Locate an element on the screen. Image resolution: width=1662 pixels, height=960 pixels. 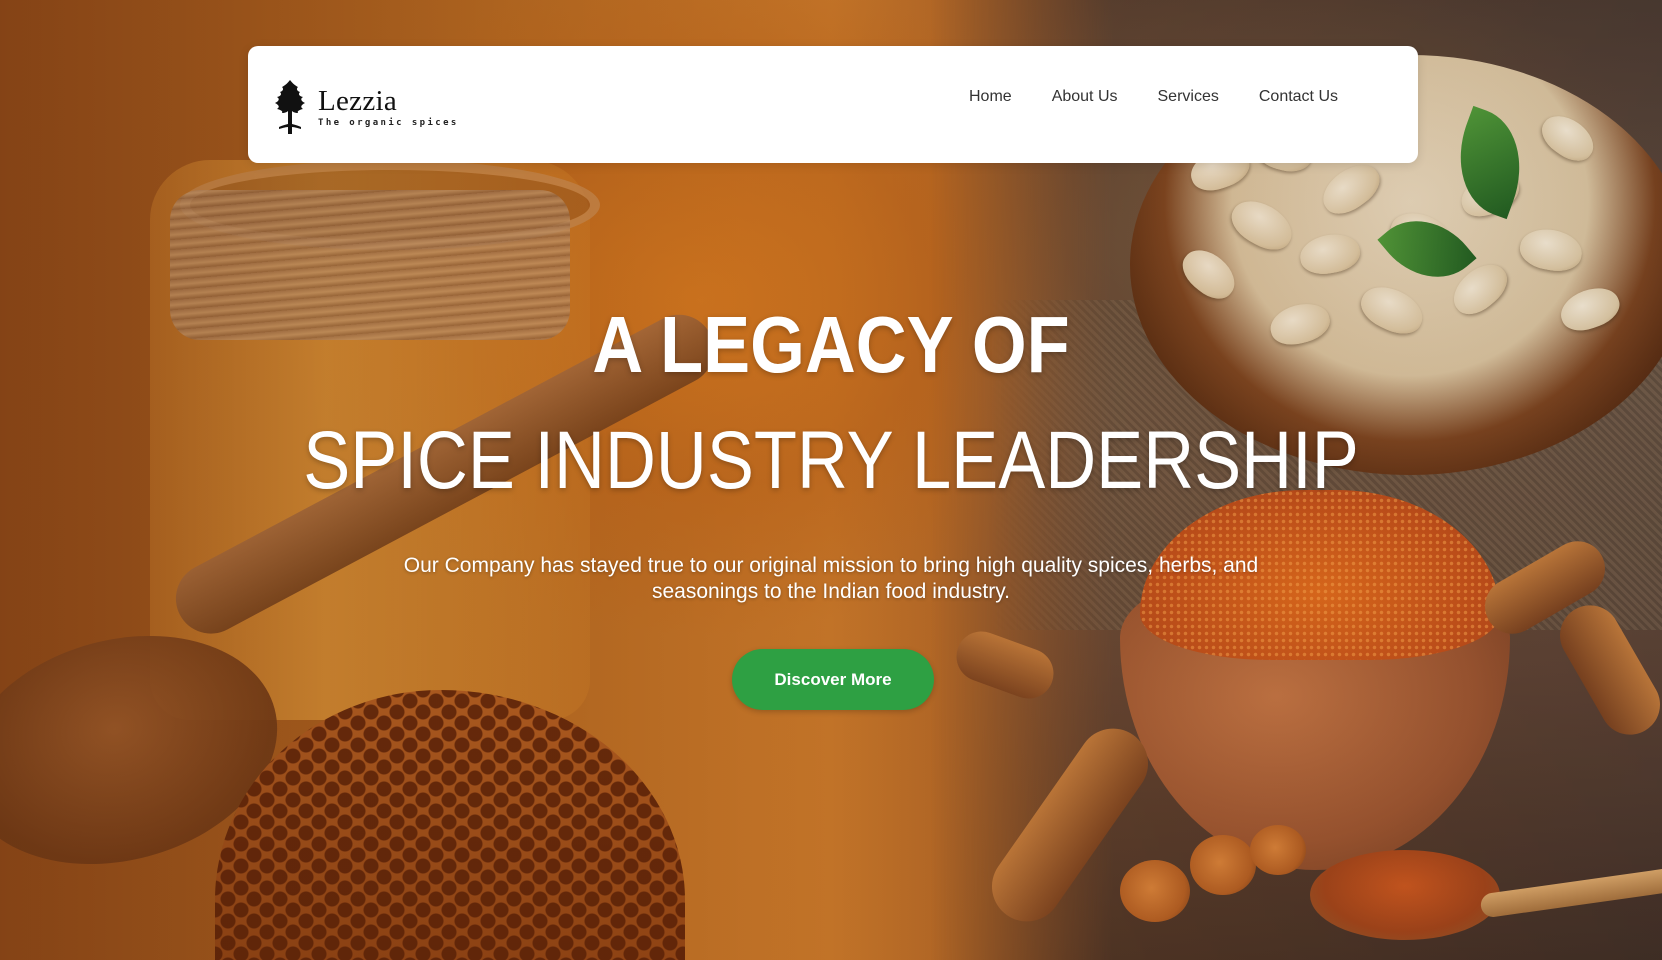
hero-headline-primary: A LEGACY OF is located at coordinates (831, 344).